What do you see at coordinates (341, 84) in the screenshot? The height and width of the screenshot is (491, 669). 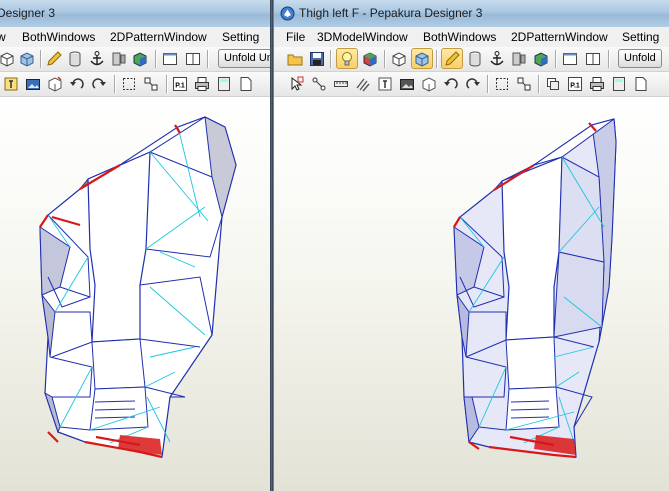 I see `ruler-icon` at bounding box center [341, 84].